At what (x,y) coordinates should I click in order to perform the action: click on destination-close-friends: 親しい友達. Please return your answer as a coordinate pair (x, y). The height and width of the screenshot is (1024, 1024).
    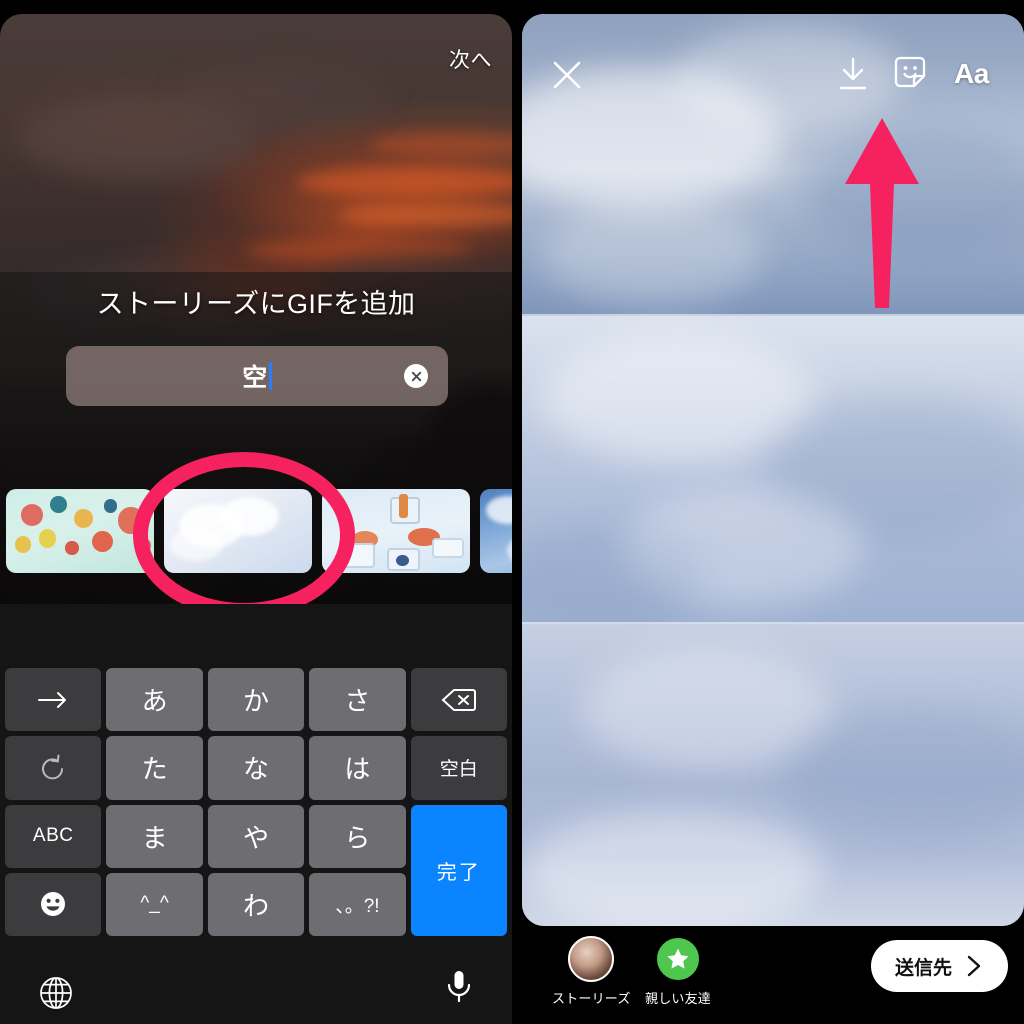
    Looking at the image, I should click on (678, 971).